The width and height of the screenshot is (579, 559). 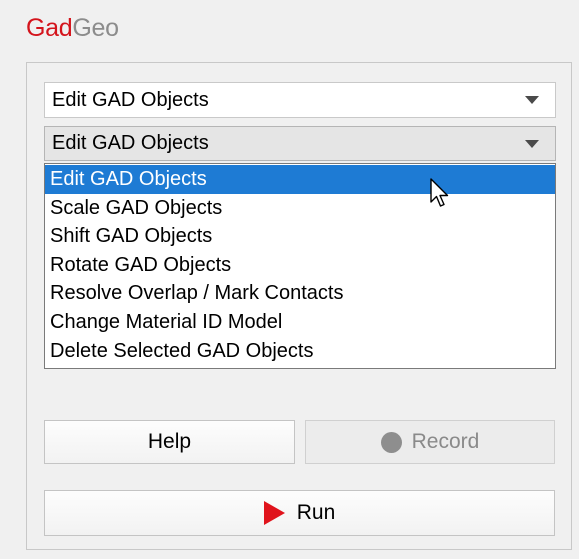 I want to click on mode-select-top-value: Edit GAD Objects, so click(x=130, y=99).